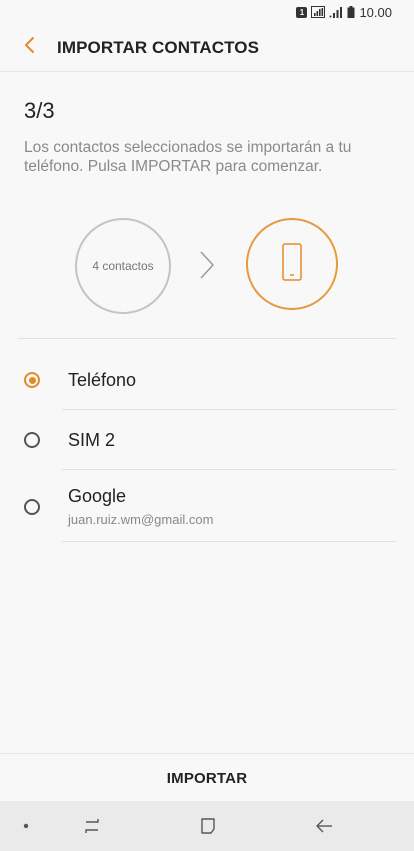  I want to click on radio-telefono, so click(32, 380).